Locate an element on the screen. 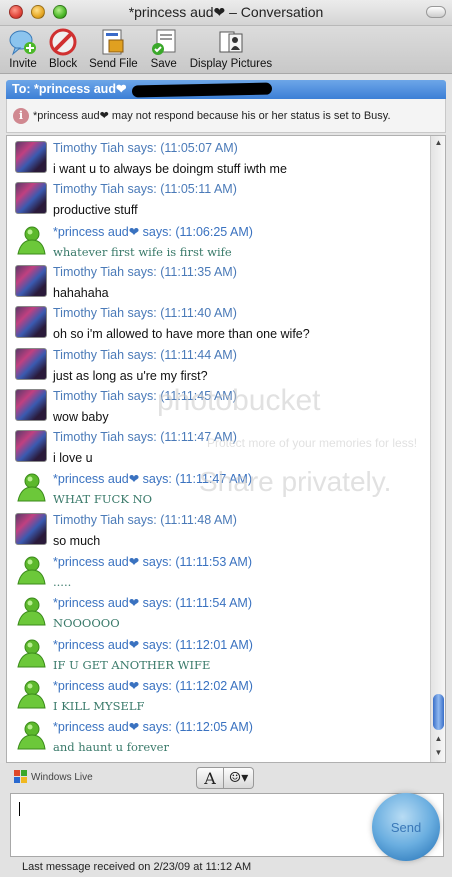  save-label: Save is located at coordinates (163, 64).